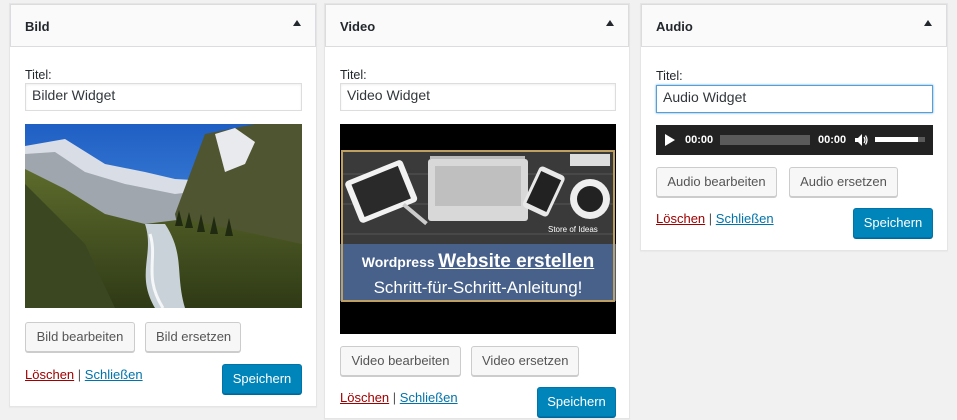 Image resolution: width=957 pixels, height=420 pixels. I want to click on image-title-input: Bilder Widget, so click(163, 97).